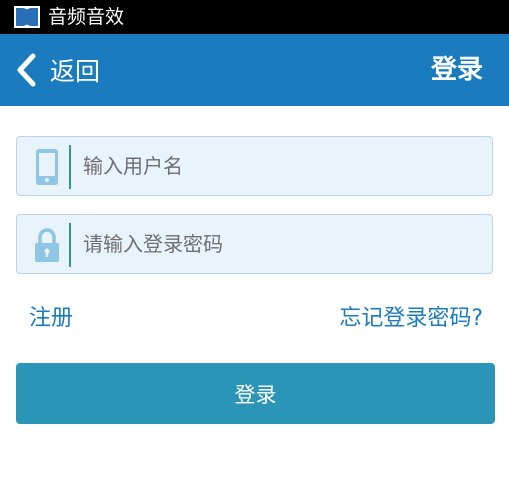 The image size is (509, 477). What do you see at coordinates (283, 244) in the screenshot?
I see `password-input` at bounding box center [283, 244].